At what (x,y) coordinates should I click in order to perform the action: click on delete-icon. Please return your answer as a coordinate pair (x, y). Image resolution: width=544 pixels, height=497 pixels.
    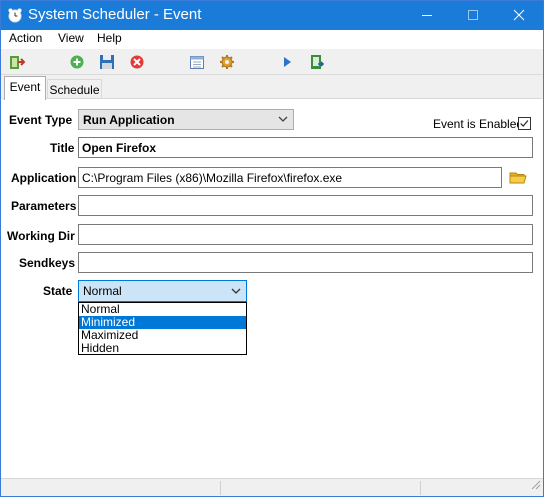
    Looking at the image, I should click on (137, 65).